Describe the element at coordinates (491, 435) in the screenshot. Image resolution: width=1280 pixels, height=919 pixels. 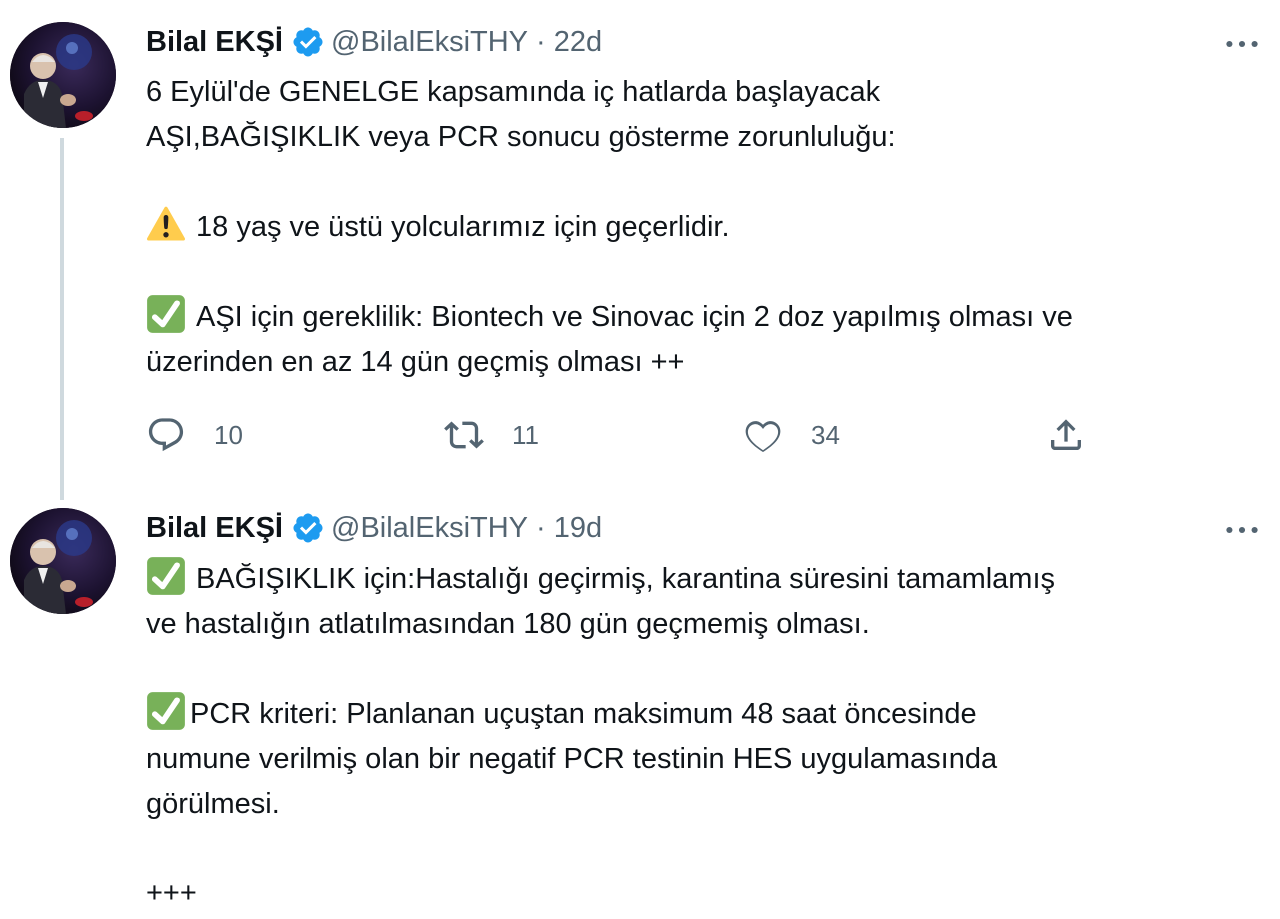
I see `retweet-button: 11` at that location.